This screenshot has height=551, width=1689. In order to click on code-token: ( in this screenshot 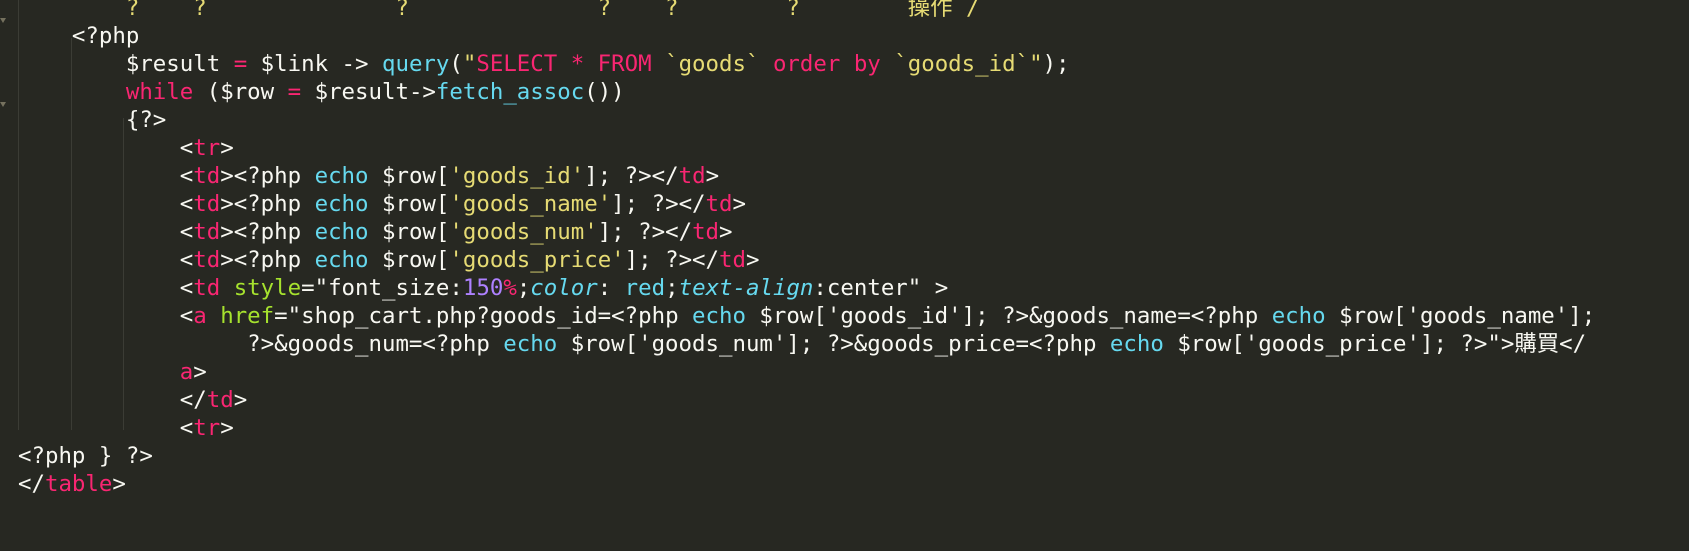, I will do `click(456, 64)`.